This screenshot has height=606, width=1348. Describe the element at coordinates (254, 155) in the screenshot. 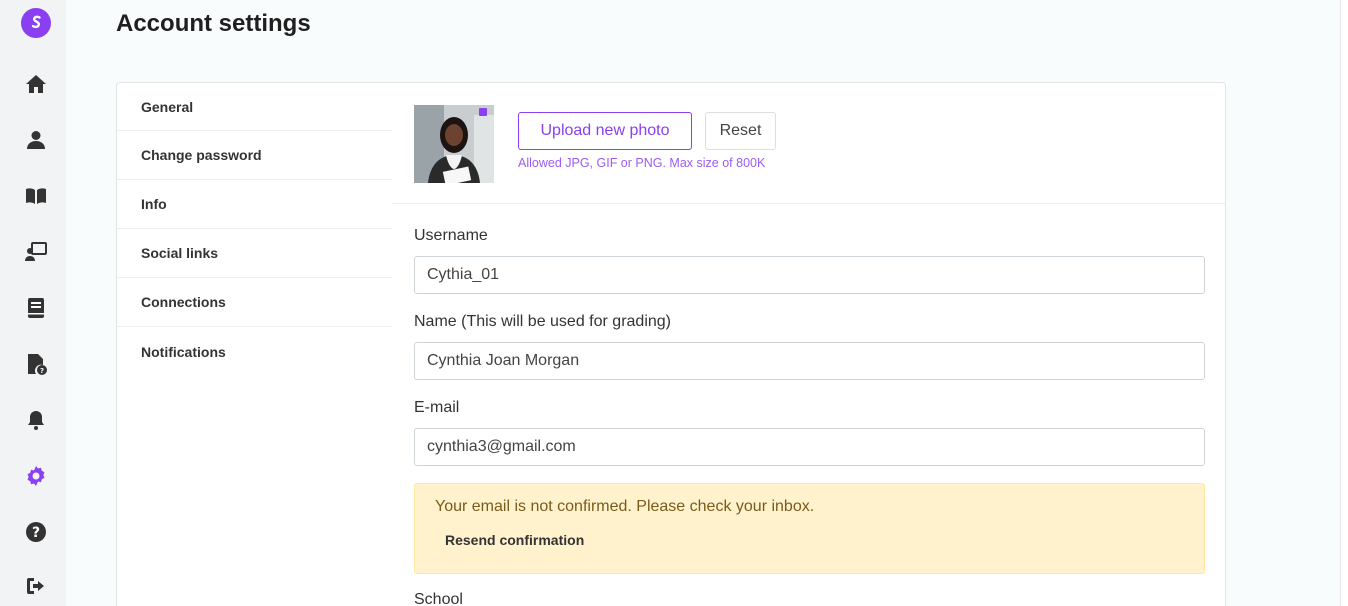

I see `tab-change-password: Change password` at that location.